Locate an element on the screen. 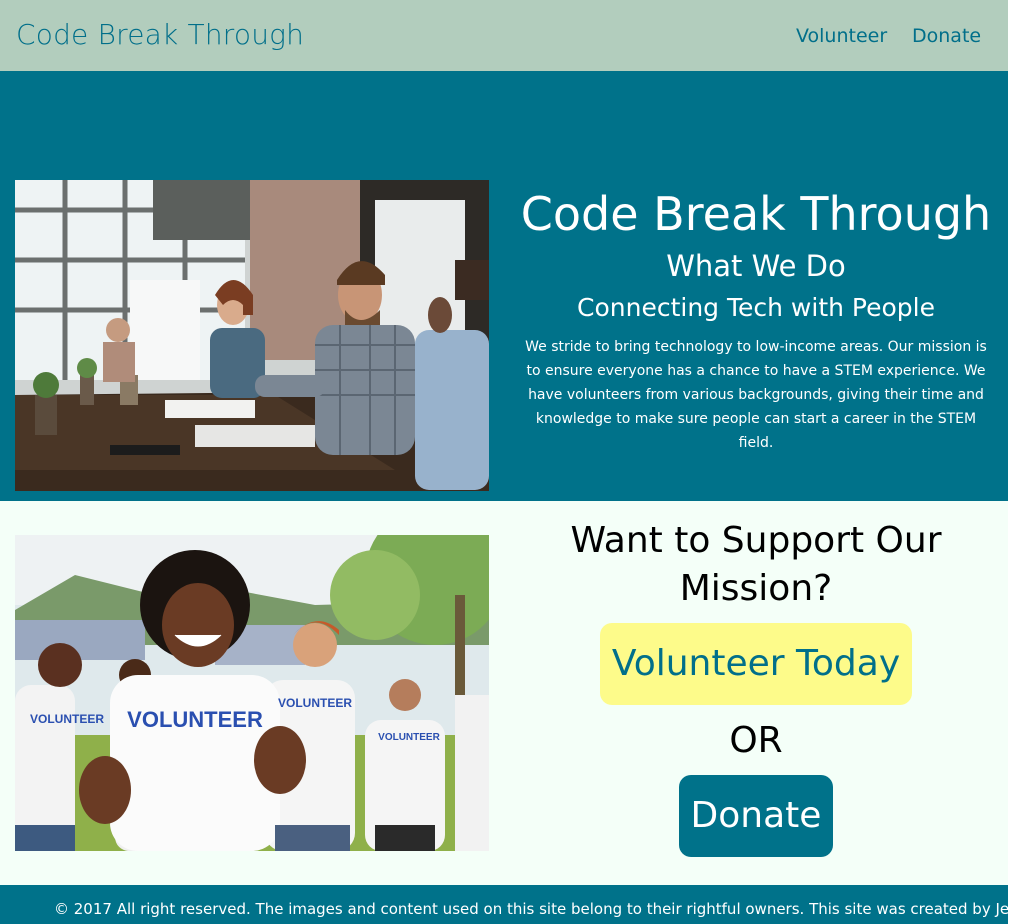  donate-button: Donate is located at coordinates (756, 816).